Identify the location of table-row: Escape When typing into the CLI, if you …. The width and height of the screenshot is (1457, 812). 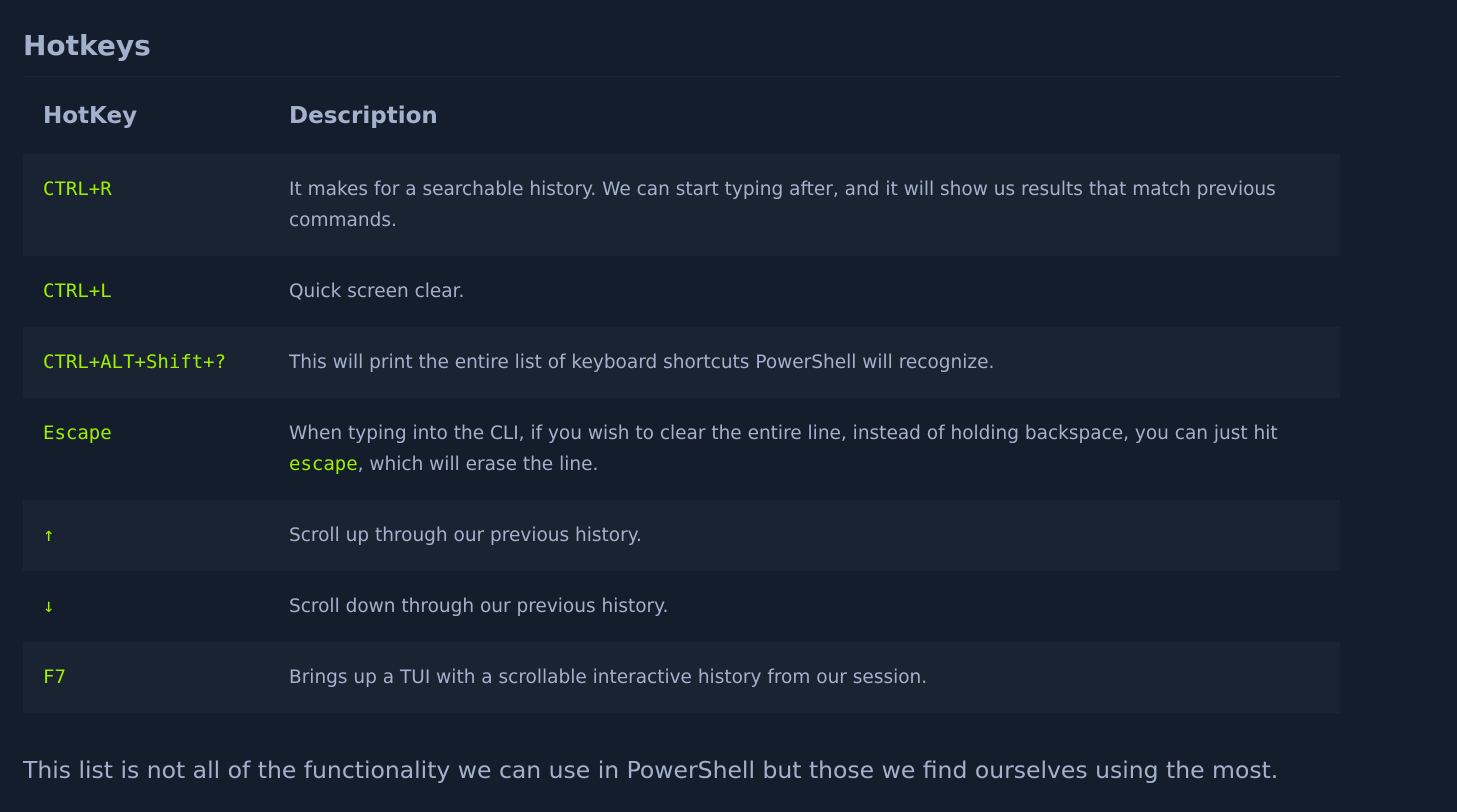
(681, 449).